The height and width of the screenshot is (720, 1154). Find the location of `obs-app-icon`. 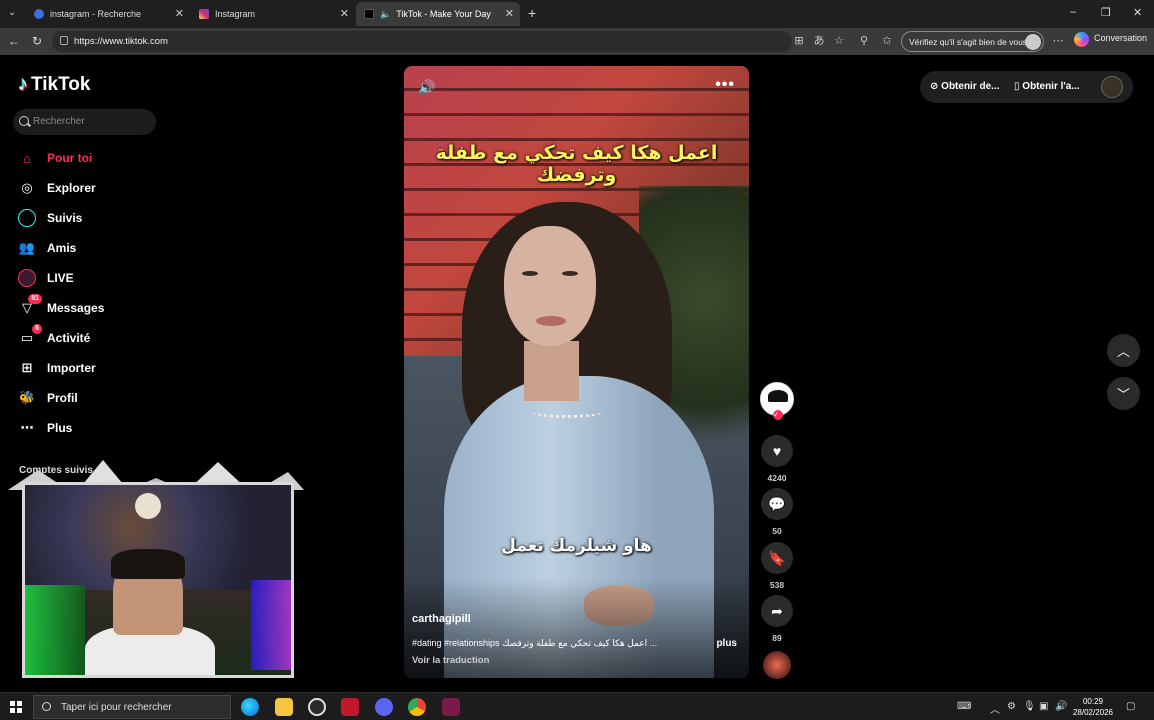

obs-app-icon is located at coordinates (317, 707).